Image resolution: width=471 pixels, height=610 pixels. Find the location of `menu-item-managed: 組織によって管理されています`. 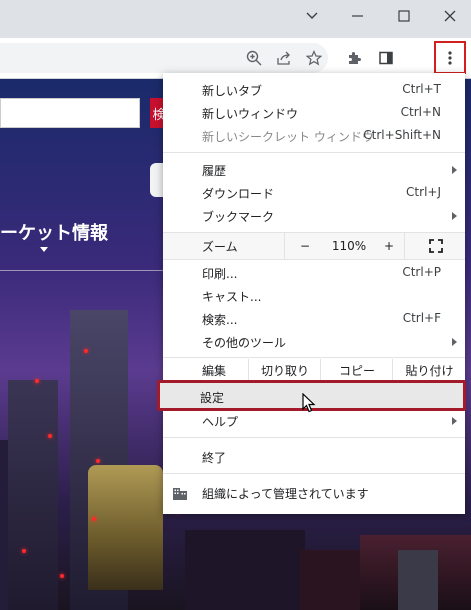

menu-item-managed: 組織によって管理されています is located at coordinates (314, 494).